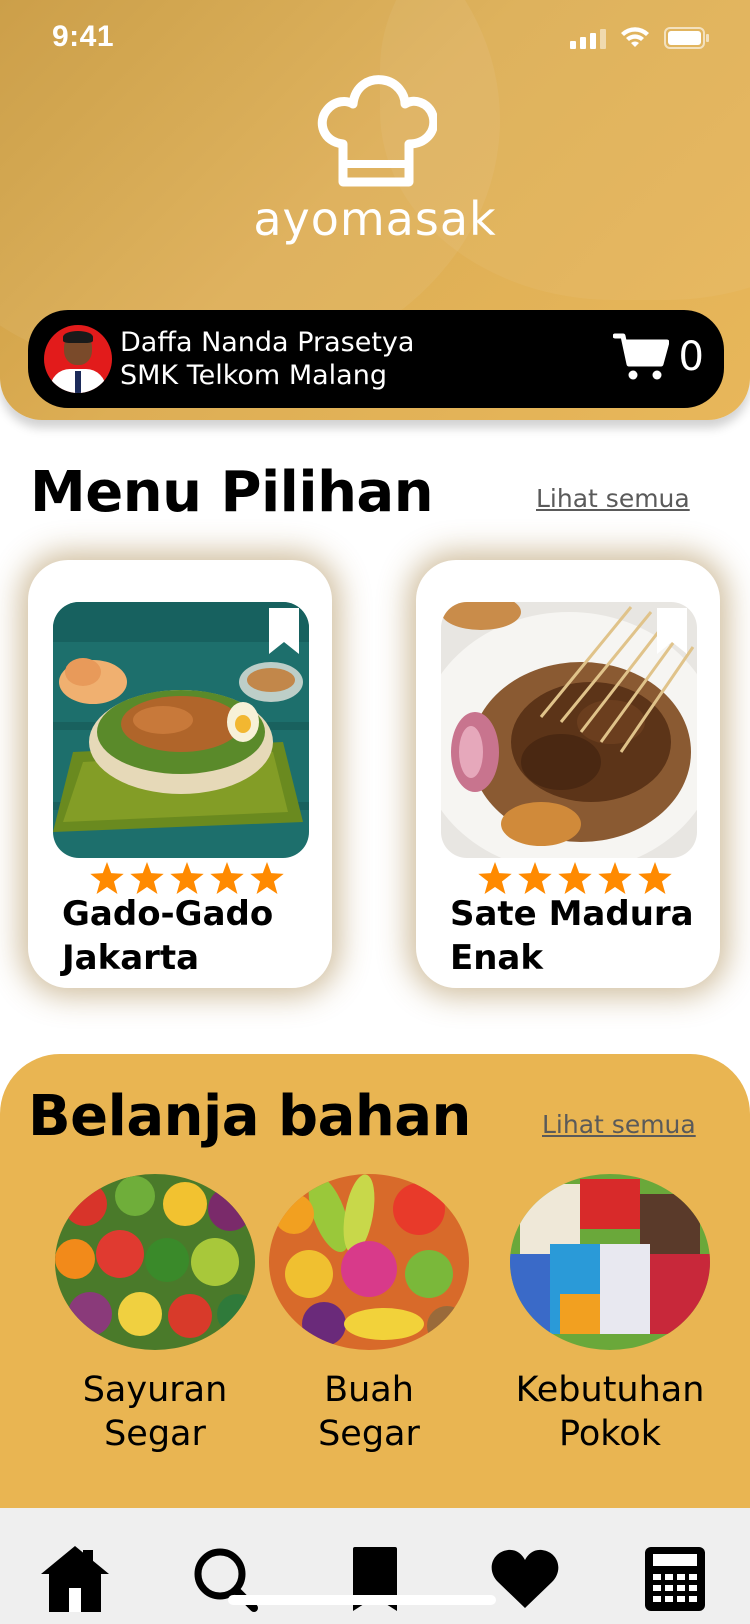  Describe the element at coordinates (155, 1412) in the screenshot. I see `shop-category-label: Sayuran Segar` at that location.